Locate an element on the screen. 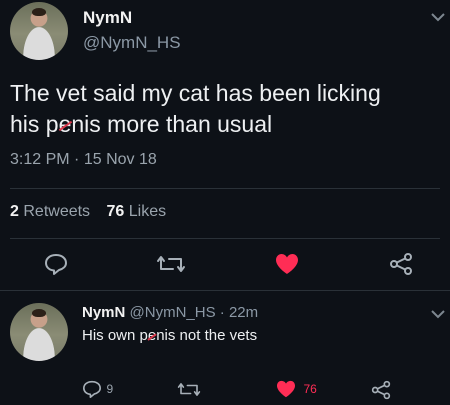 Image resolution: width=450 pixels, height=405 pixels. likes-stat: 76 Likes is located at coordinates (137, 211).